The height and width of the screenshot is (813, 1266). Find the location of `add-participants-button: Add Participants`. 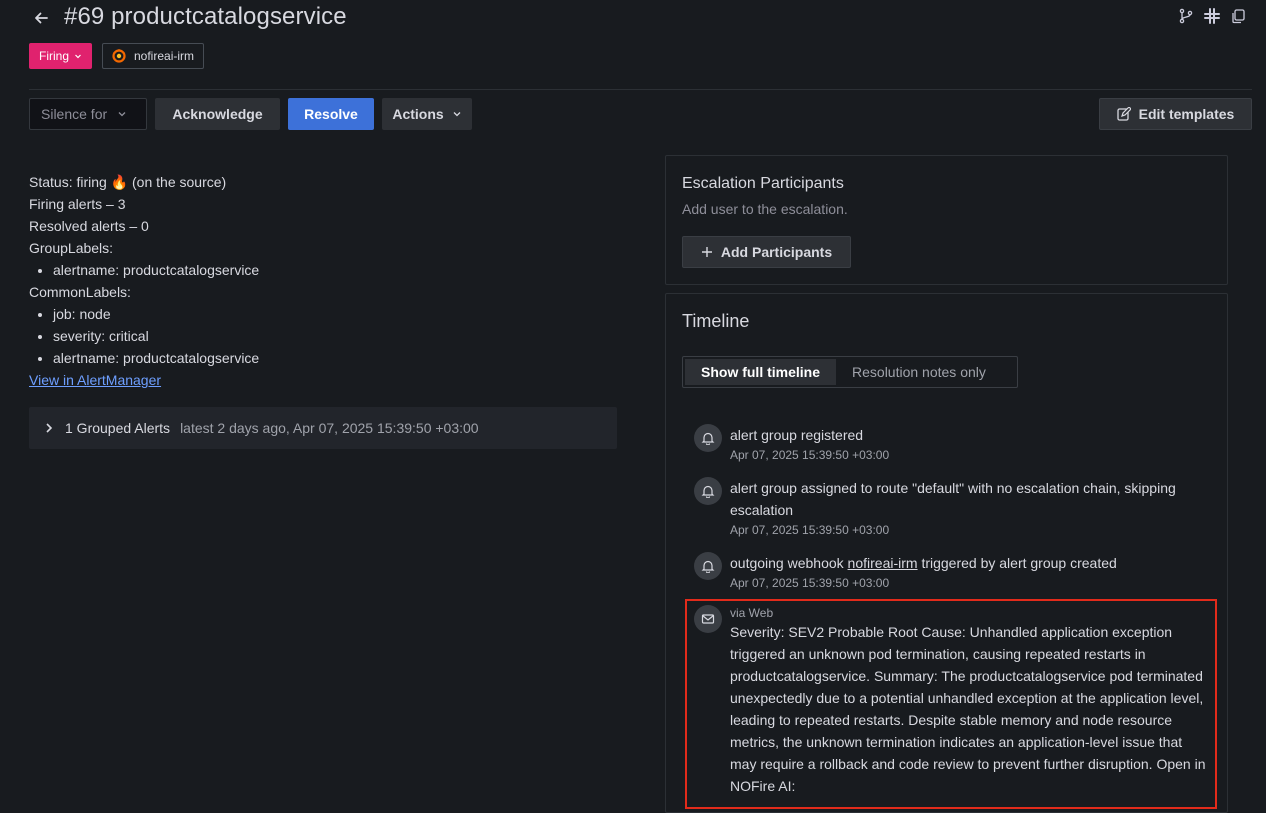

add-participants-button: Add Participants is located at coordinates (766, 252).